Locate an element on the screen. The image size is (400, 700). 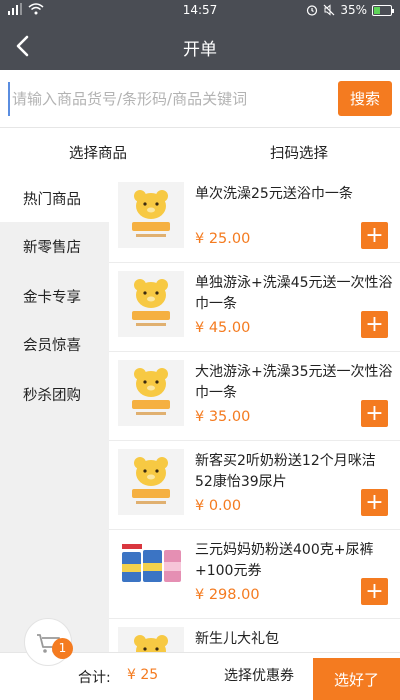
product-item: 新客买2听奶粉送12个月咪洁52康怡39尿片 ¥ 0.00 + is located at coordinates (254, 485).